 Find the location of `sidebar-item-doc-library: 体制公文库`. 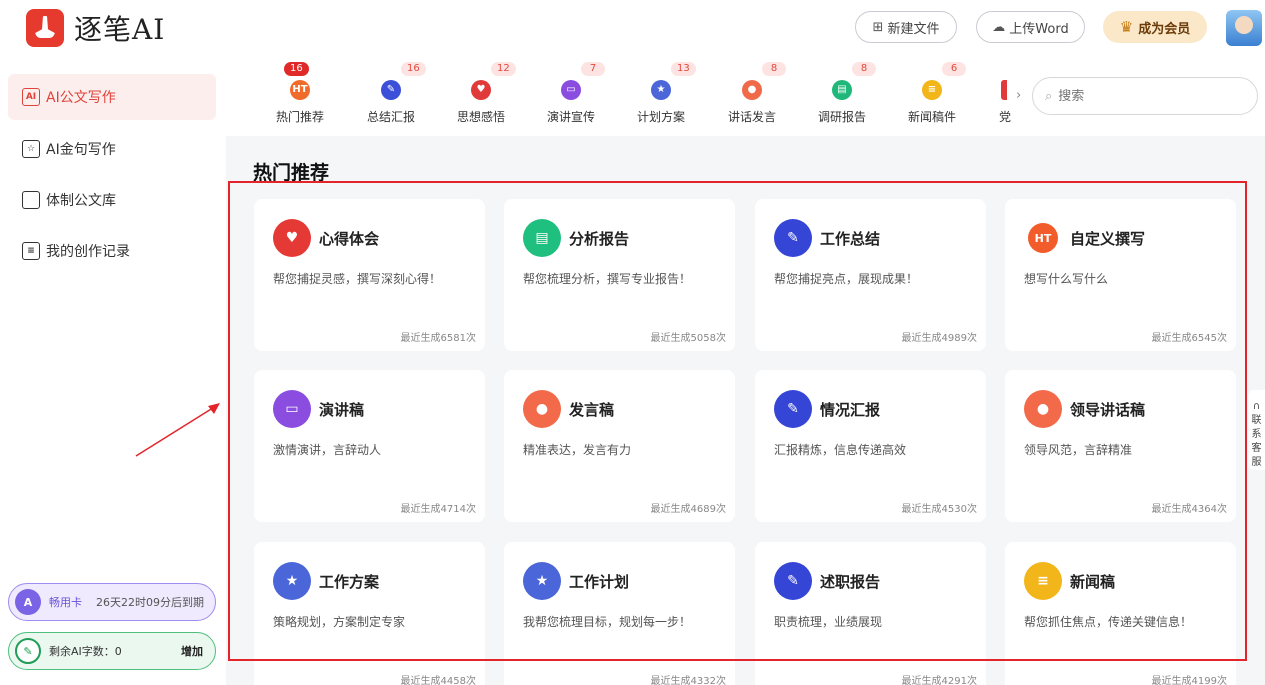

sidebar-item-doc-library: 体制公文库 is located at coordinates (112, 200).